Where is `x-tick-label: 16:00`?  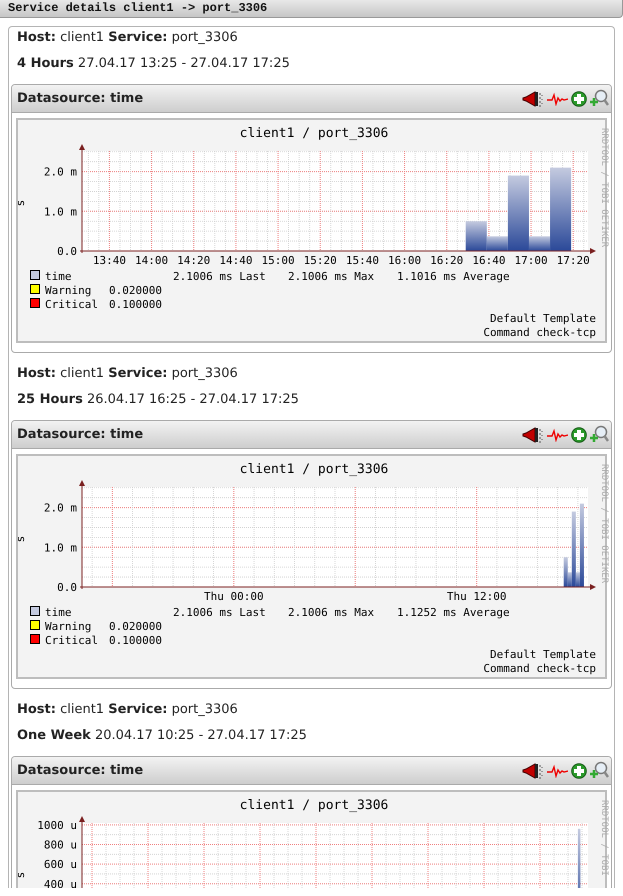 x-tick-label: 16:00 is located at coordinates (405, 260).